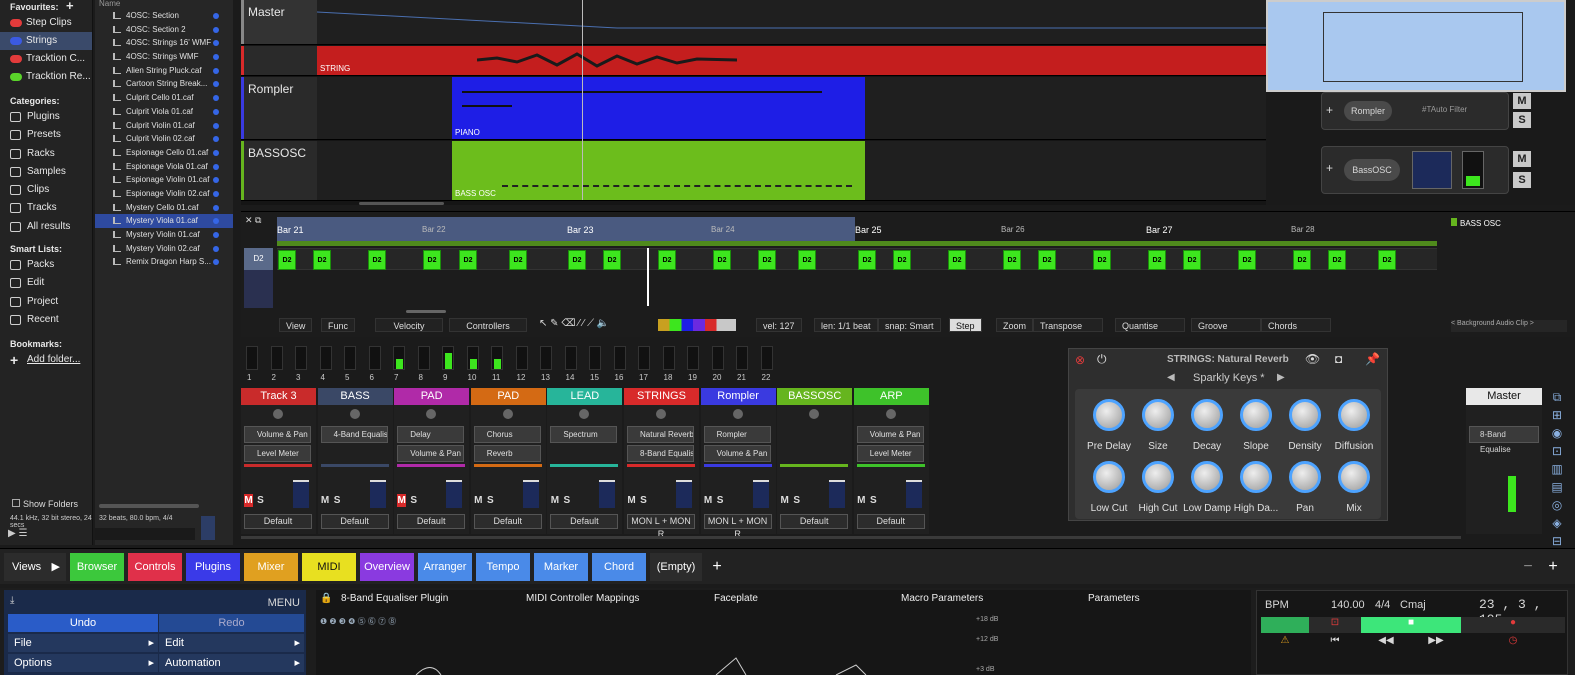 The width and height of the screenshot is (1575, 675). What do you see at coordinates (145, 534) in the screenshot?
I see `waveform-preview` at bounding box center [145, 534].